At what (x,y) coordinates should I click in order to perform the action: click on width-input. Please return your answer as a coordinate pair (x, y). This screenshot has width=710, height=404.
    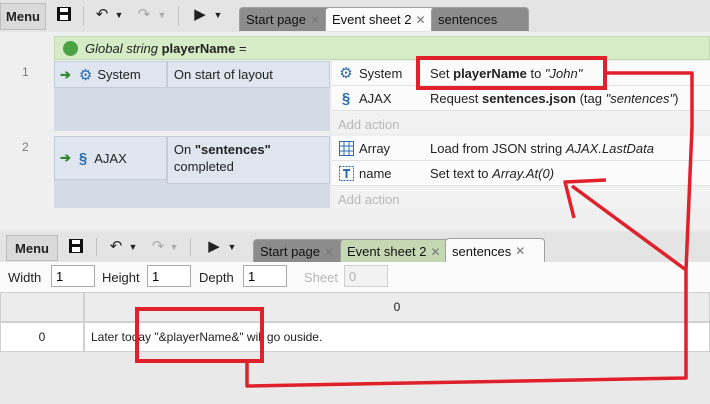
    Looking at the image, I should click on (73, 276).